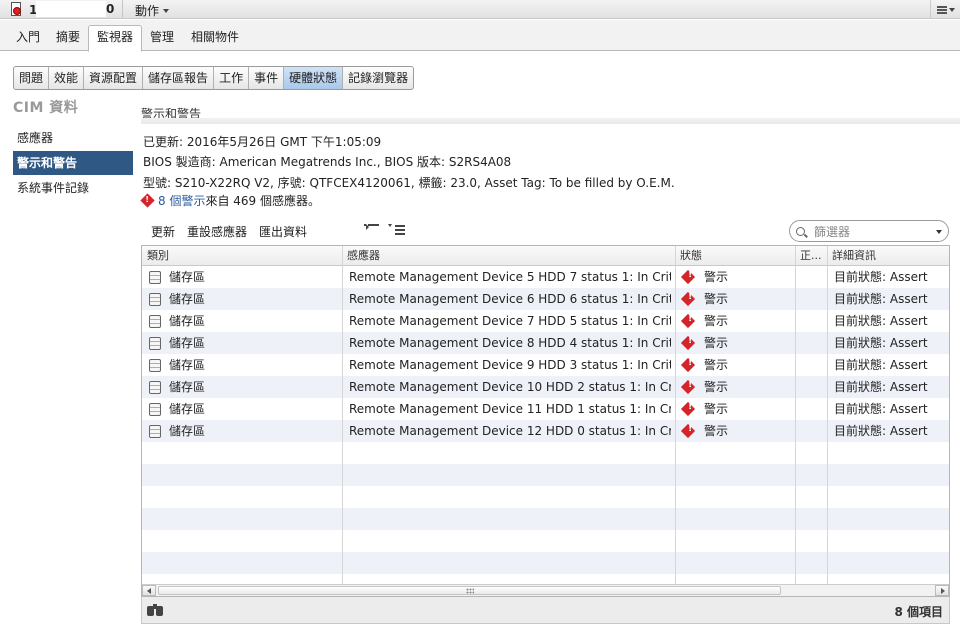 This screenshot has height=628, width=960. I want to click on host-alert-icon, so click(16, 9).